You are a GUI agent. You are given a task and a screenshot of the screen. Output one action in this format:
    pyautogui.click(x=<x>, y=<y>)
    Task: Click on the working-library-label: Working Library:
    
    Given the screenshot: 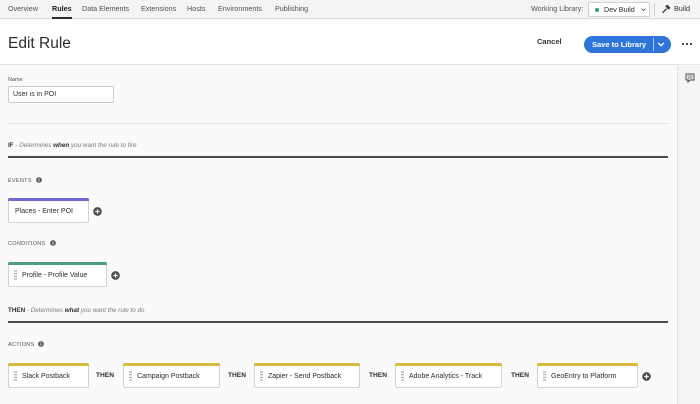 What is the action you would take?
    pyautogui.click(x=557, y=8)
    